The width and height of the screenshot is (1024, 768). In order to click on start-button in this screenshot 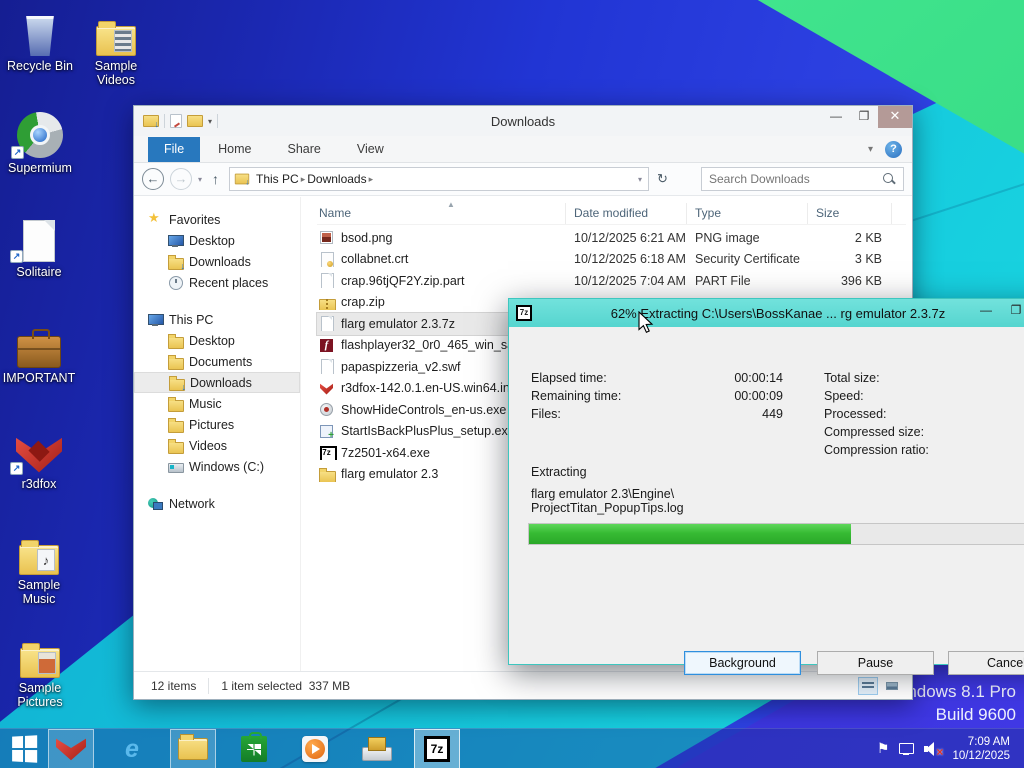, I will do `click(24, 748)`.